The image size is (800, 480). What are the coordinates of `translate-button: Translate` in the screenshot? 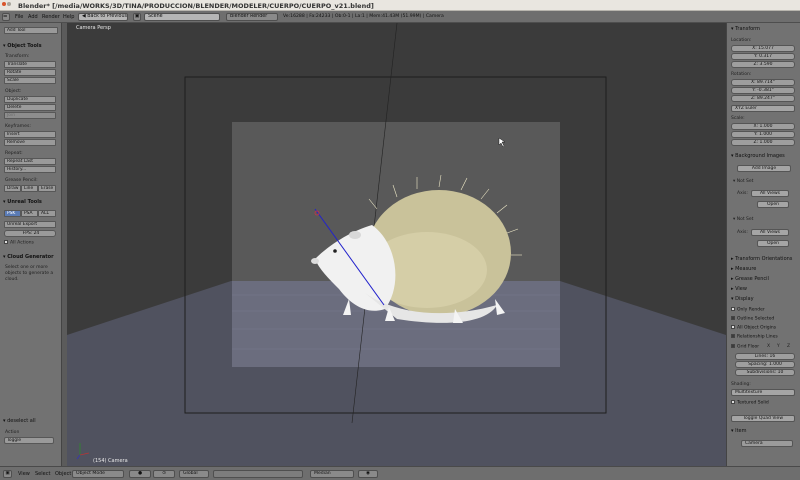 It's located at (30, 64).